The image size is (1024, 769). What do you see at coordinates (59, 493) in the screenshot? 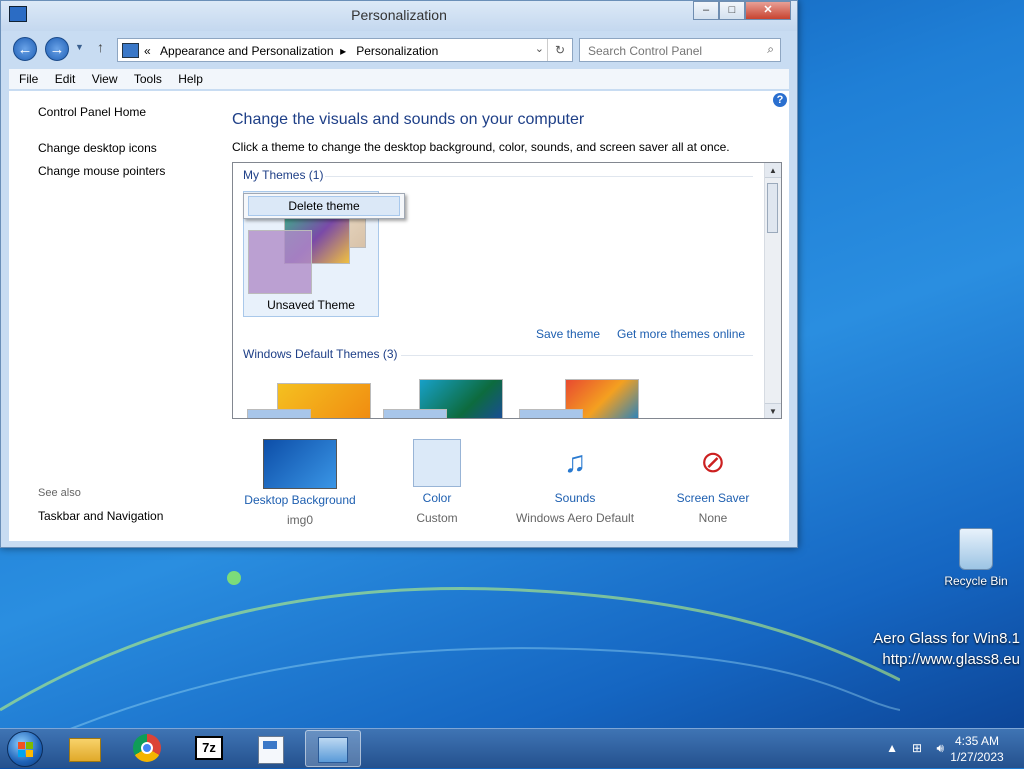
I see `see-also-label: See also` at bounding box center [59, 493].